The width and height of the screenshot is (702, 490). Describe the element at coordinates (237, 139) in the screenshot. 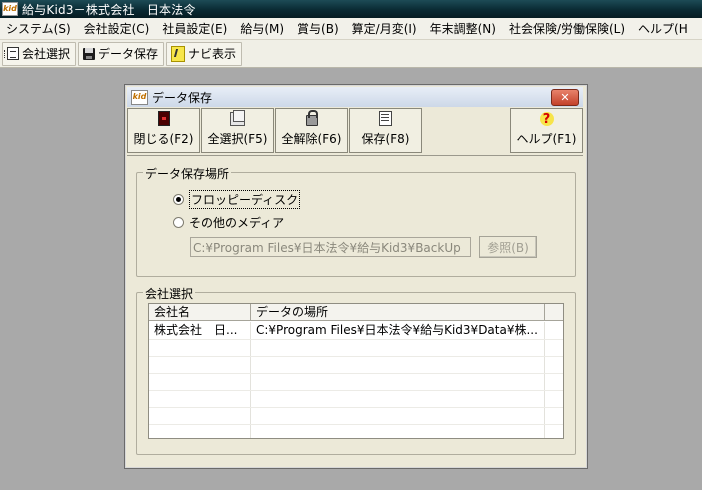

I see `select-all-label: 全選択(F5)` at that location.